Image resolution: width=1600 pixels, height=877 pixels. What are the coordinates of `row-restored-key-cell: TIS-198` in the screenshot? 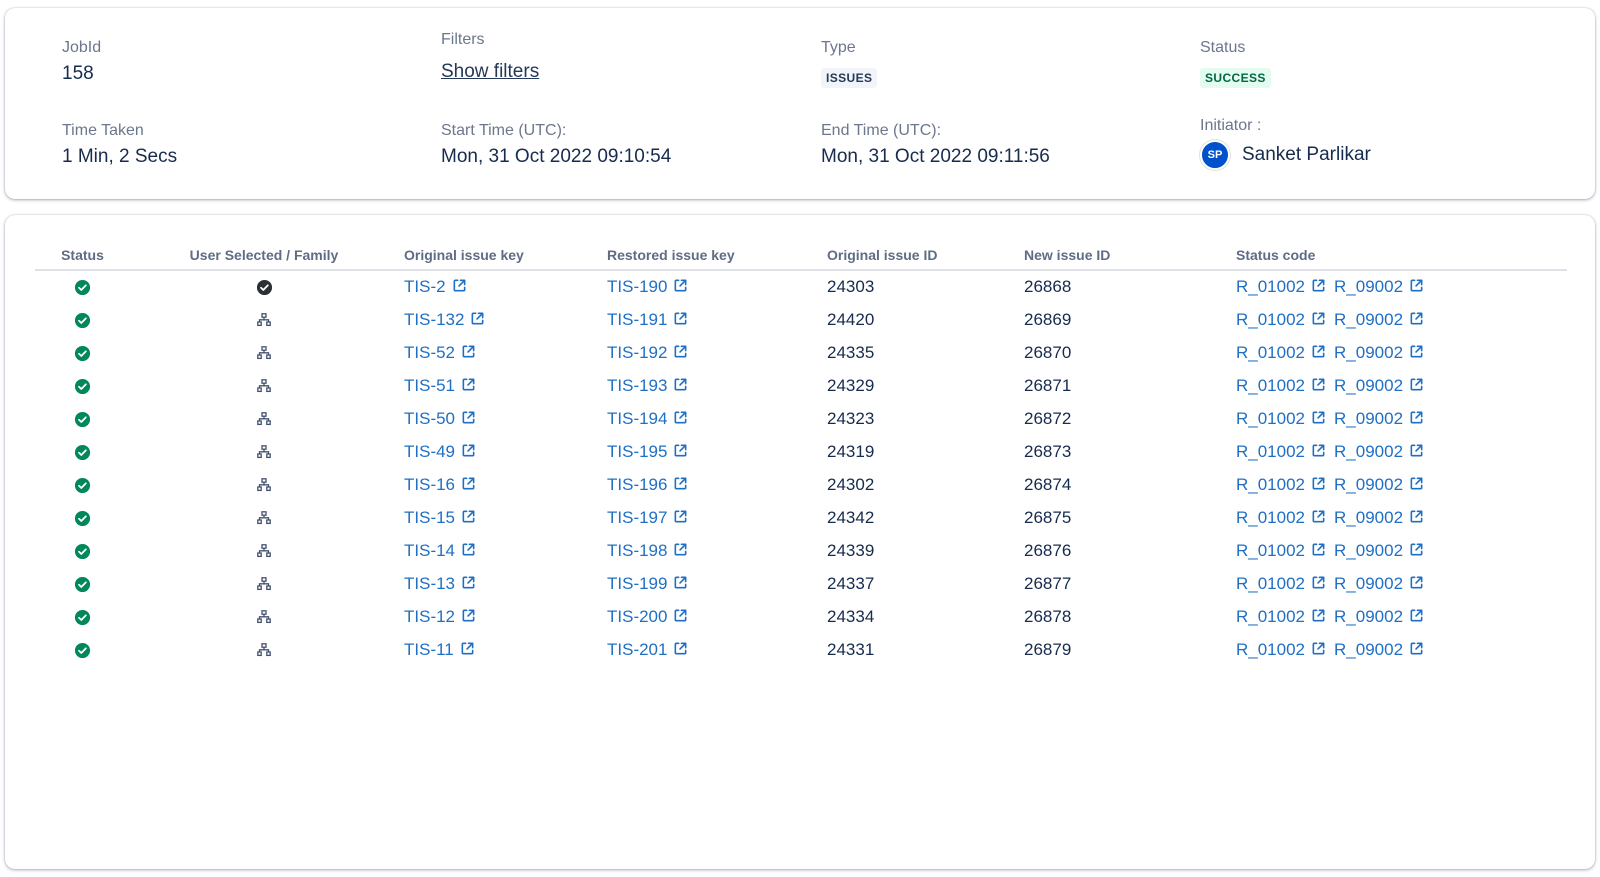 It's located at (717, 550).